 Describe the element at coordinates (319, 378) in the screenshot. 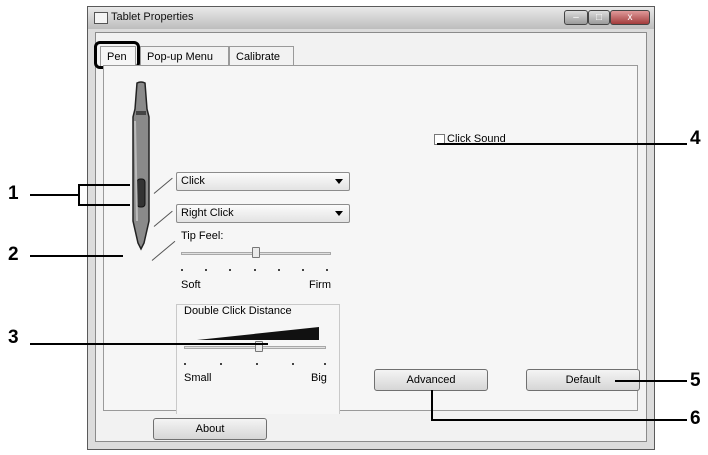

I see `double-click-max-label: Big` at that location.